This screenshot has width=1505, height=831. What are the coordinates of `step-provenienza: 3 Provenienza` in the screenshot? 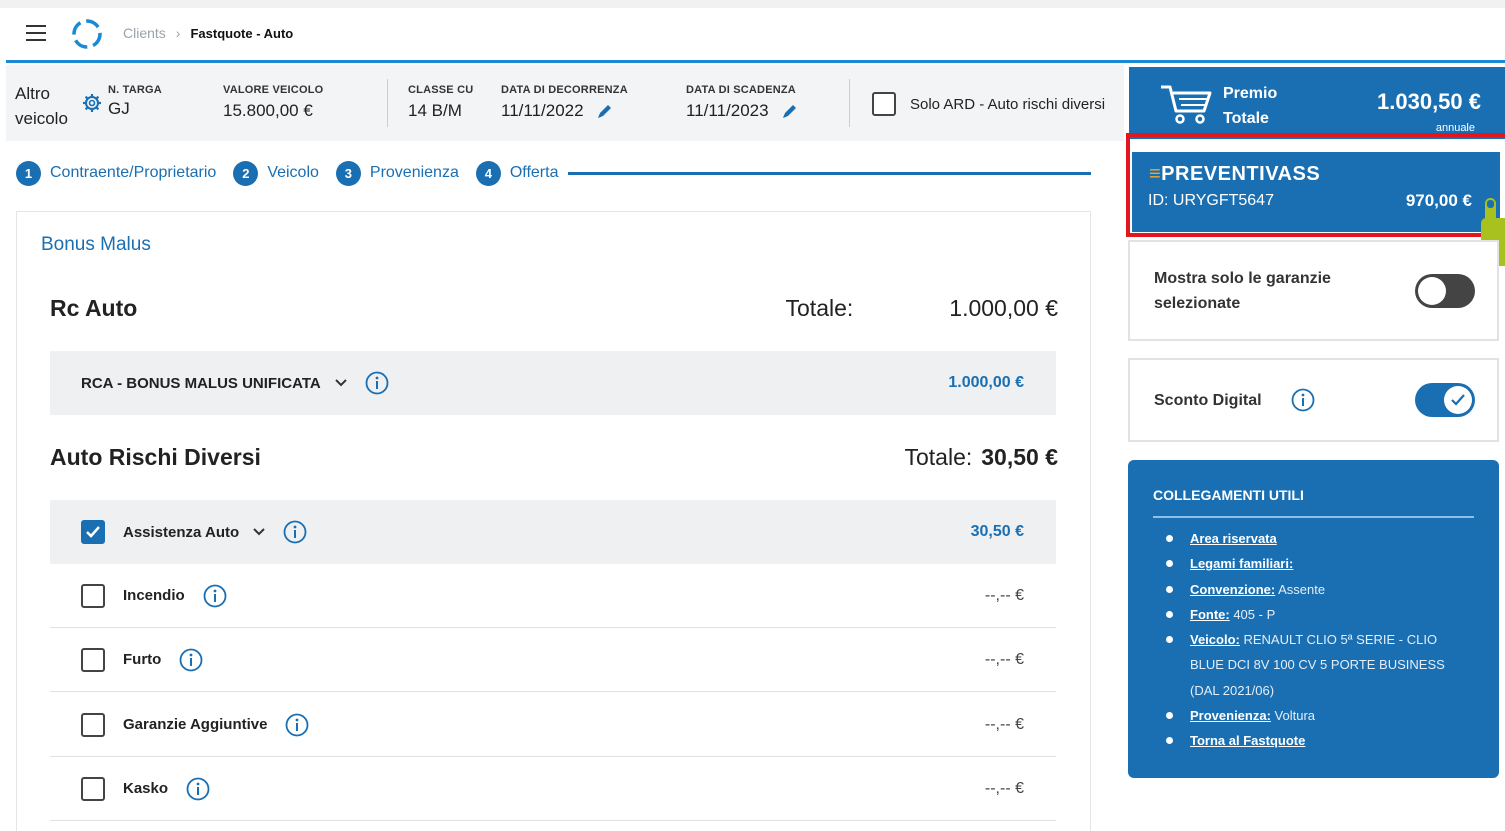 It's located at (397, 173).